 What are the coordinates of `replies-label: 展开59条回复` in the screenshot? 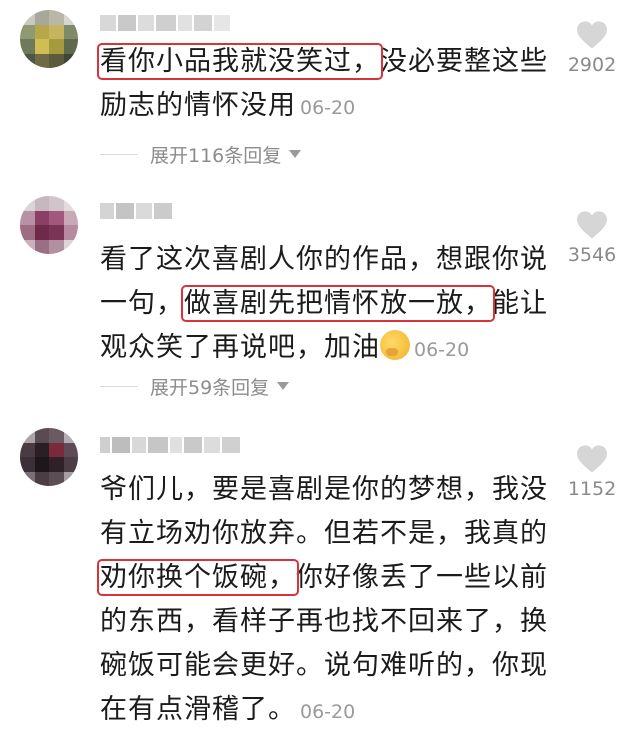 It's located at (210, 387).